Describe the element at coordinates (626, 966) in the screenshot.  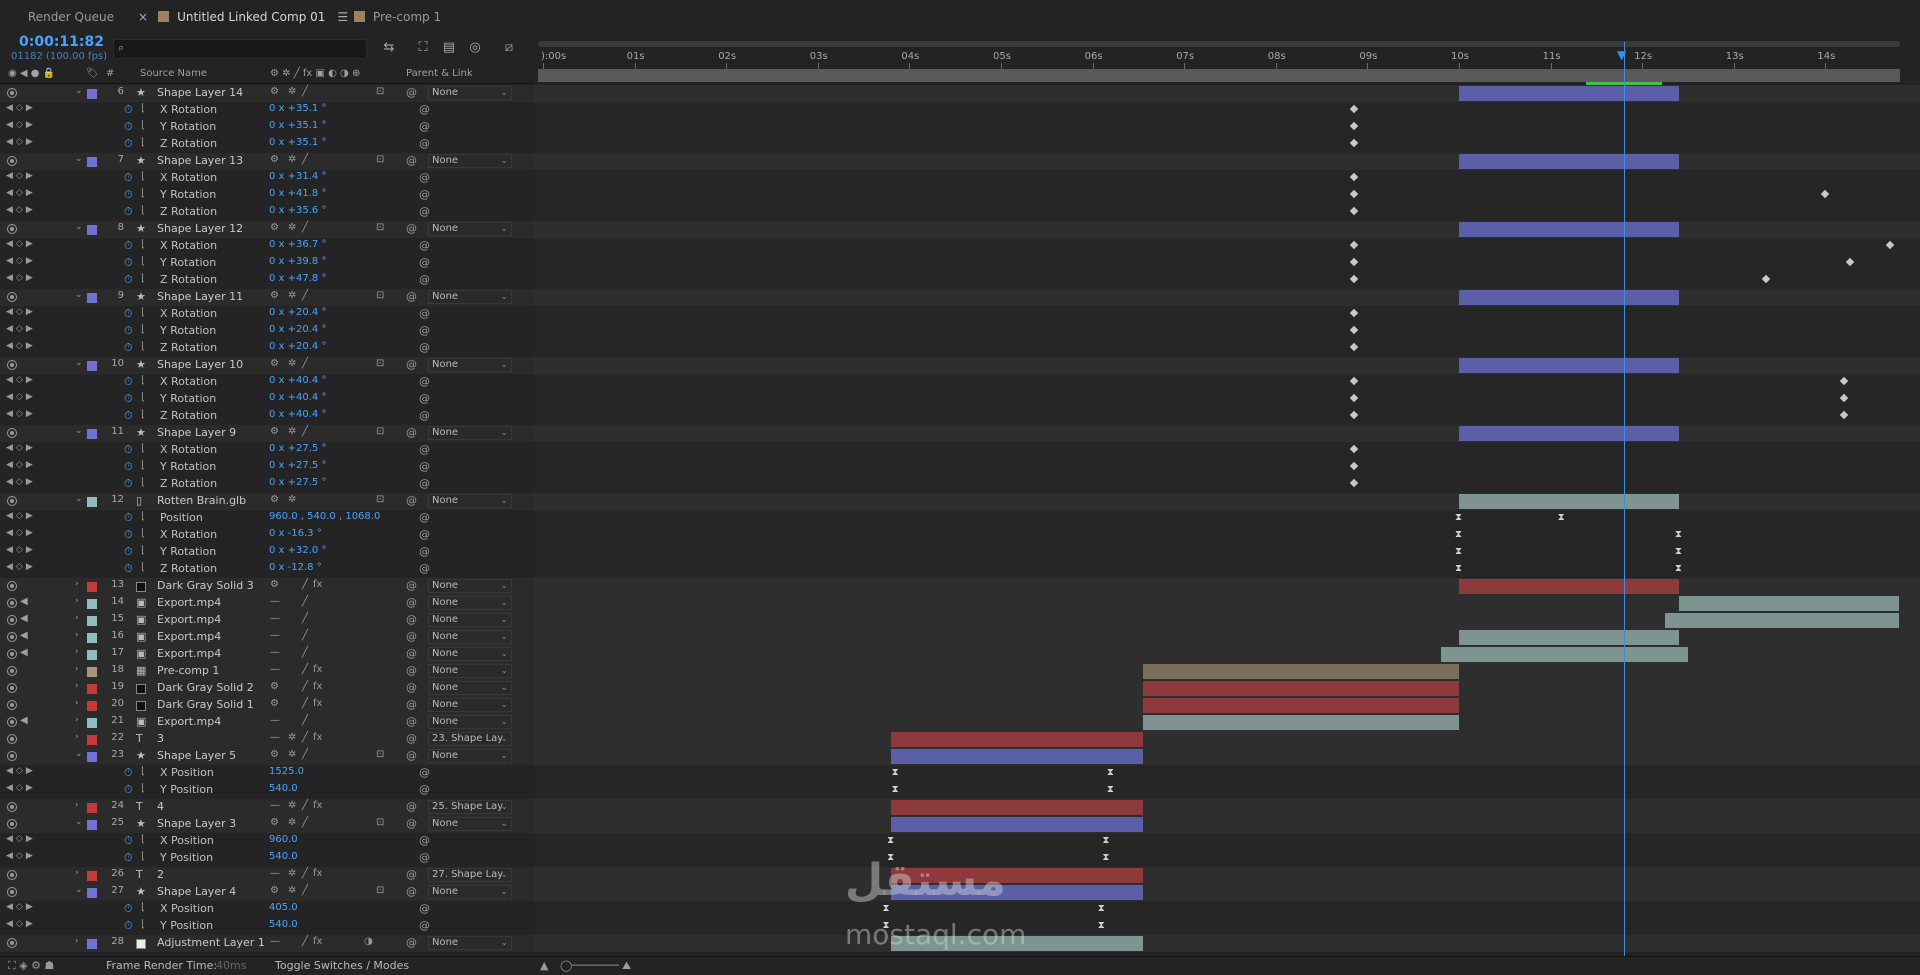
I see `zoom-in-icon: ⛰` at that location.